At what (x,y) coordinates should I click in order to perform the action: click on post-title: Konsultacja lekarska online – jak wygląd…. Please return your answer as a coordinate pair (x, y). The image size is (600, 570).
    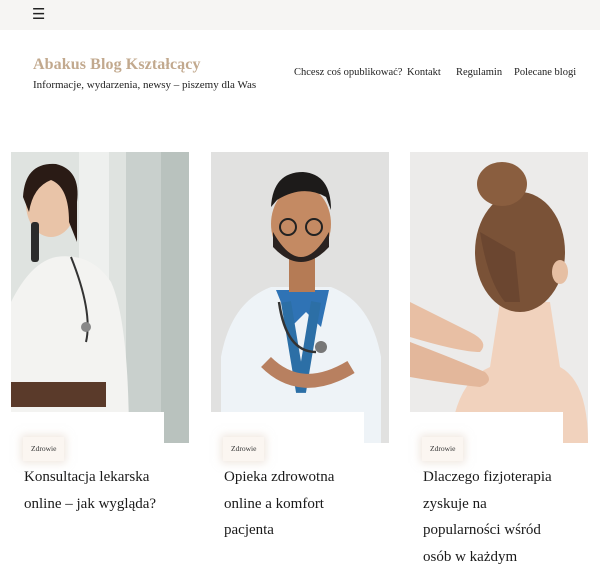
    Looking at the image, I should click on (91, 490).